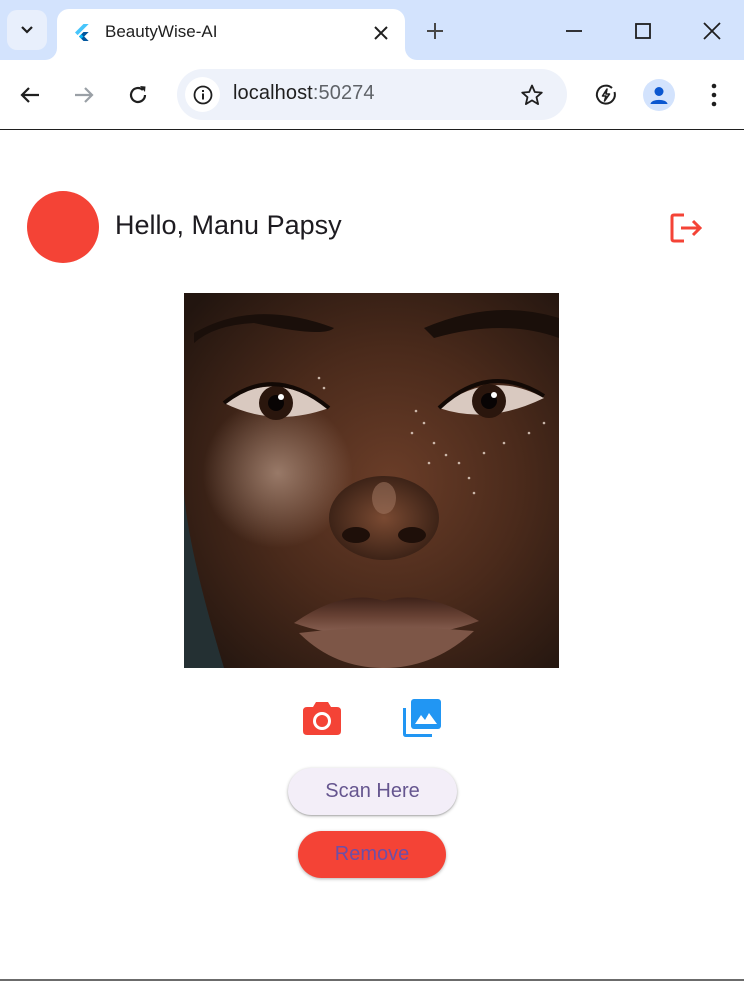  I want to click on minimize-button, so click(574, 31).